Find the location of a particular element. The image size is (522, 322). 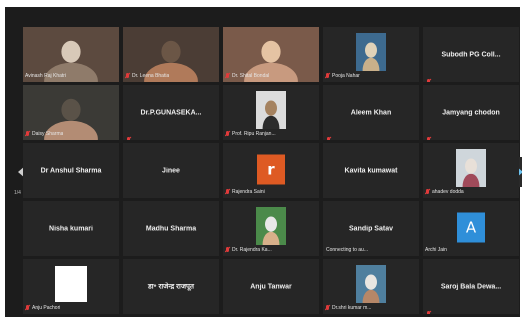

participant-tile: Jamyang chodon is located at coordinates (471, 112).